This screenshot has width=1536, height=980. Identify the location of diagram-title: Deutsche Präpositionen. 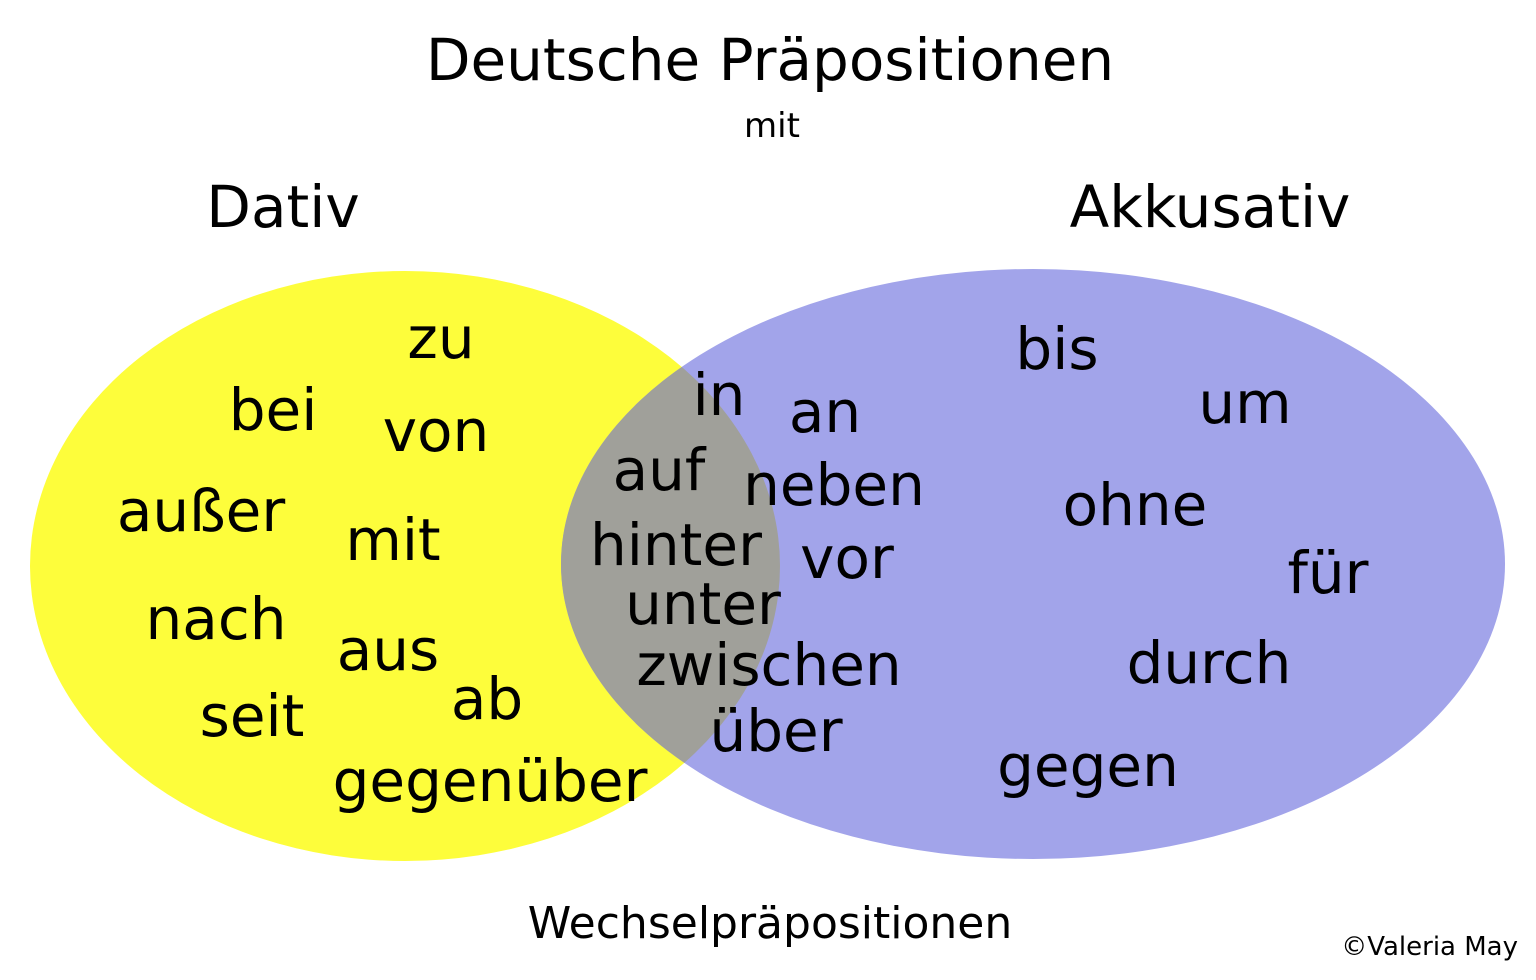
(770, 60).